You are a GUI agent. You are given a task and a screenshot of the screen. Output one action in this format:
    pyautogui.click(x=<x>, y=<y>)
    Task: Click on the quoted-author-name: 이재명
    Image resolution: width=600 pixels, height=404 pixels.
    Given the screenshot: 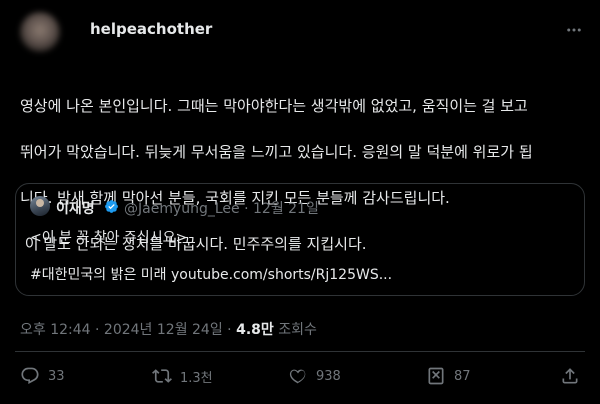 What is the action you would take?
    pyautogui.click(x=75, y=209)
    